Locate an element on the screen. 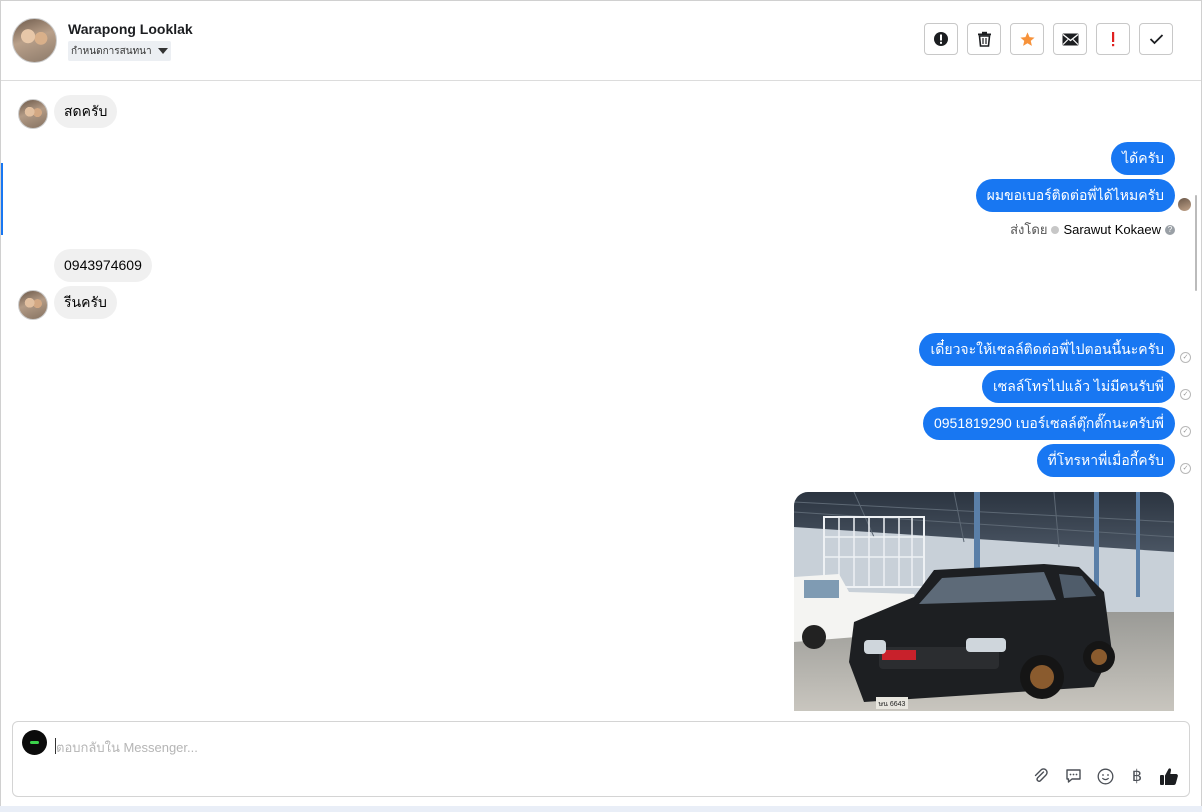 The width and height of the screenshot is (1202, 812). delete-button is located at coordinates (984, 39).